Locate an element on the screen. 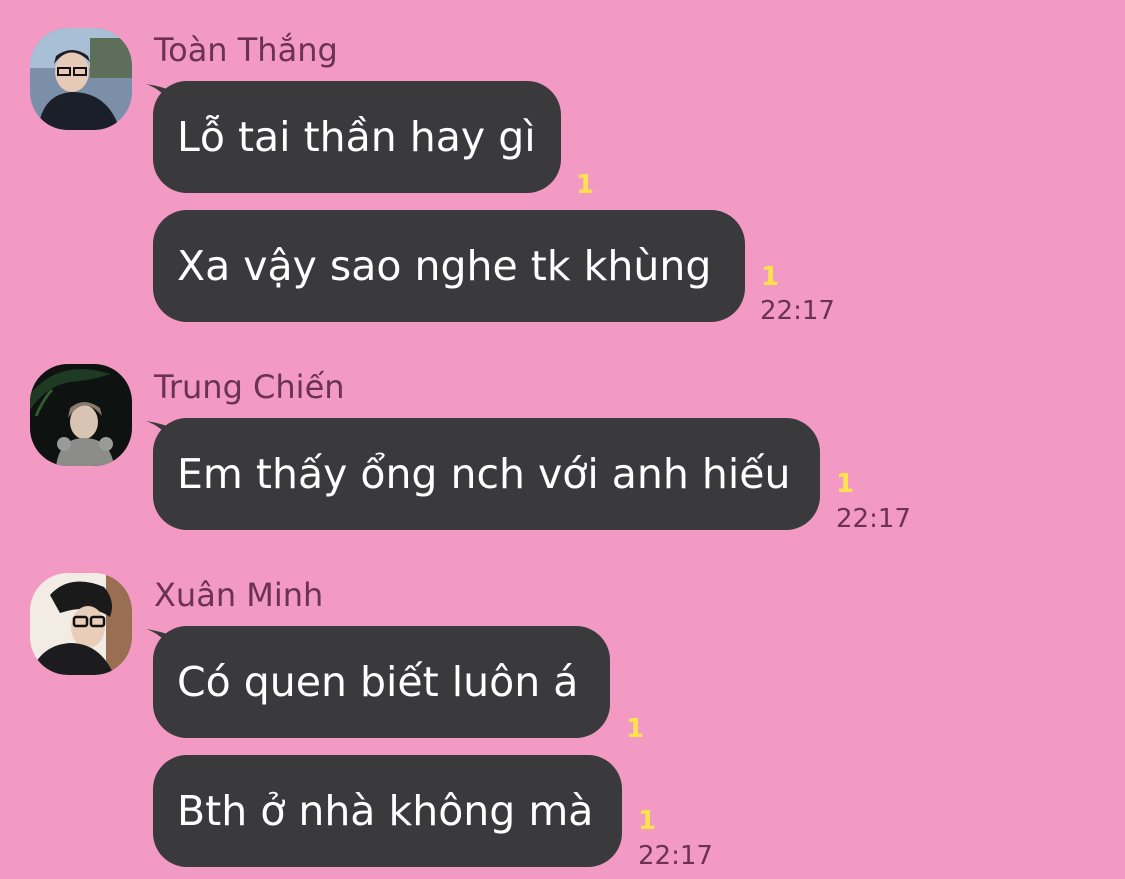 The image size is (1125, 879). message-bubble: Lỗ tai thần hay gì is located at coordinates (357, 137).